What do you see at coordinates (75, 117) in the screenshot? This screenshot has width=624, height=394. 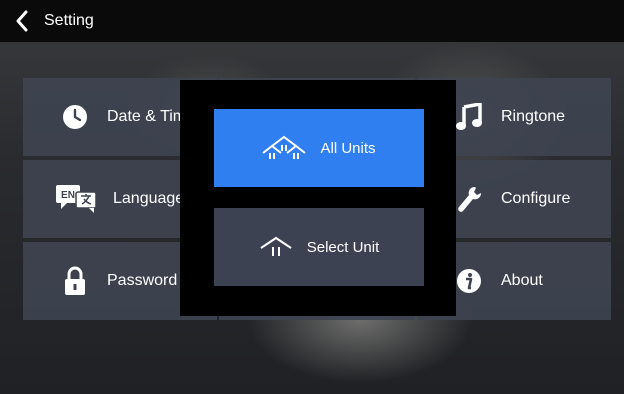 I see `clock-icon` at bounding box center [75, 117].